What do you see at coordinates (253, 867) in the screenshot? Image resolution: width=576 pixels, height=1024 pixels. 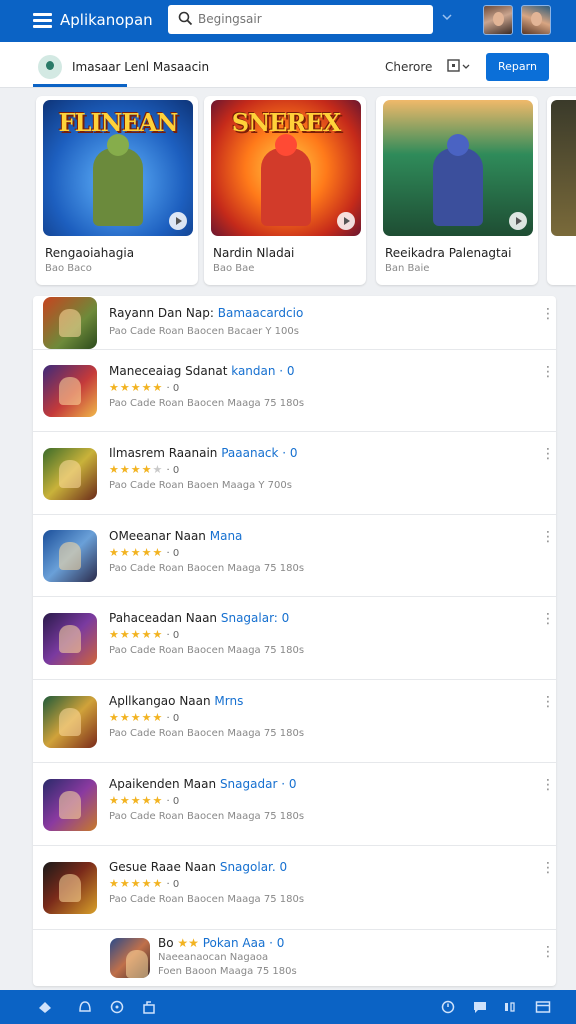 I see `developer-link: Snagolar. 0` at bounding box center [253, 867].